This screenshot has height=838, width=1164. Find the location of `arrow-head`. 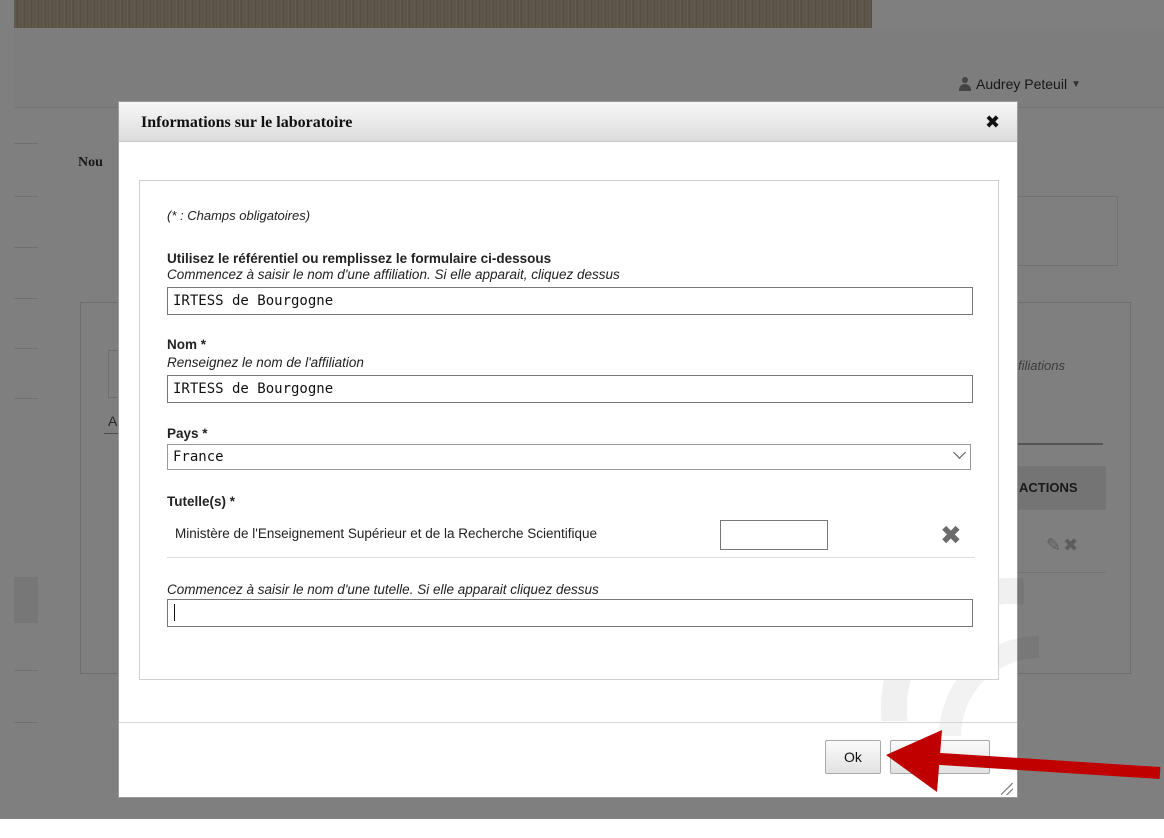

arrow-head is located at coordinates (914, 761).